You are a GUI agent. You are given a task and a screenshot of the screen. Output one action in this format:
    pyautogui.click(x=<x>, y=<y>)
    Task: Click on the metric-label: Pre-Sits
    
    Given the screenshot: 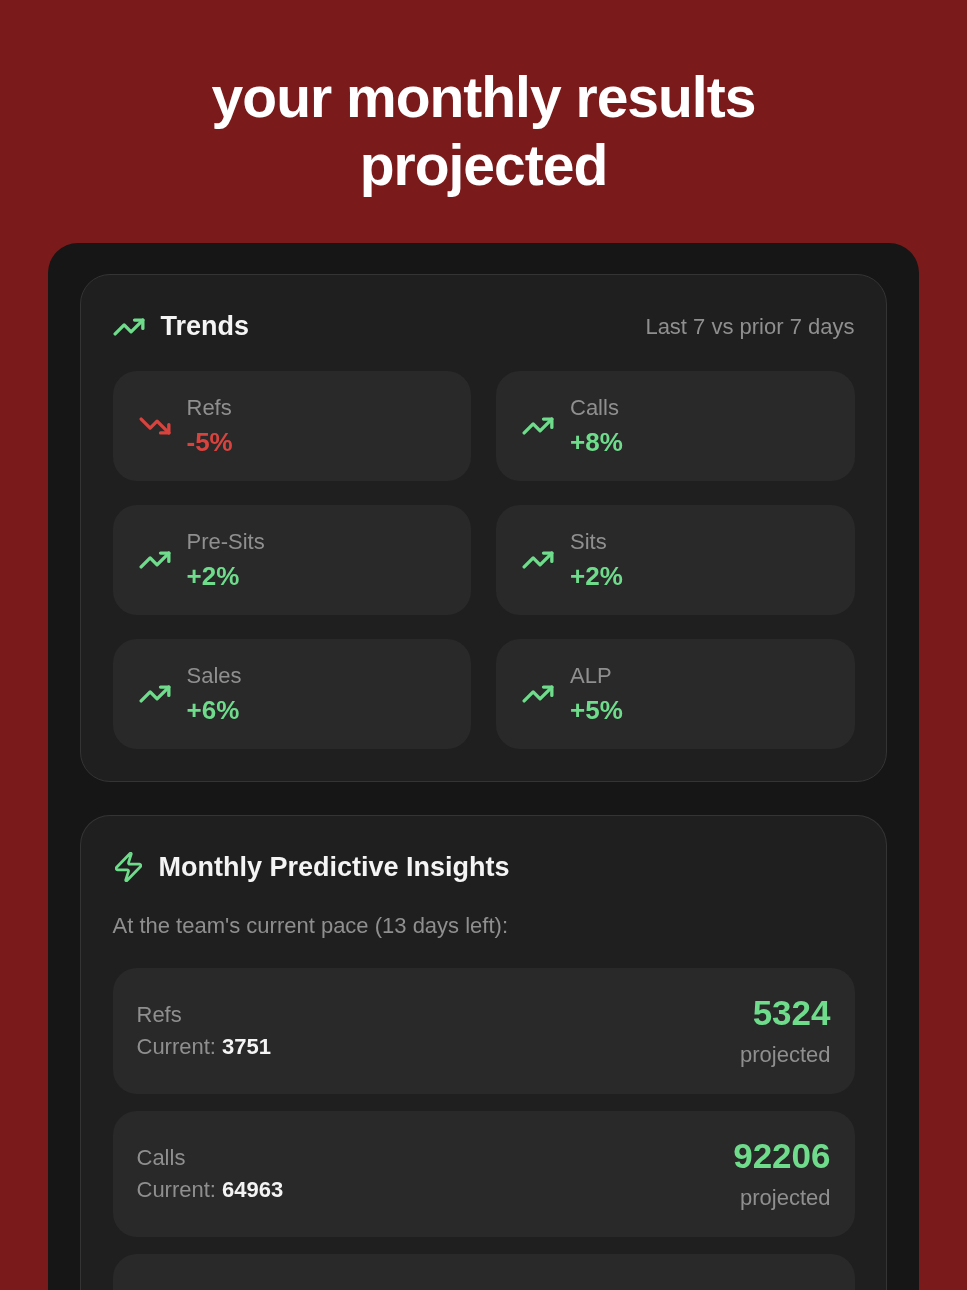 What is the action you would take?
    pyautogui.click(x=225, y=541)
    